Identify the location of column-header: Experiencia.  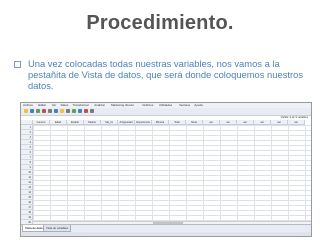
(143, 122).